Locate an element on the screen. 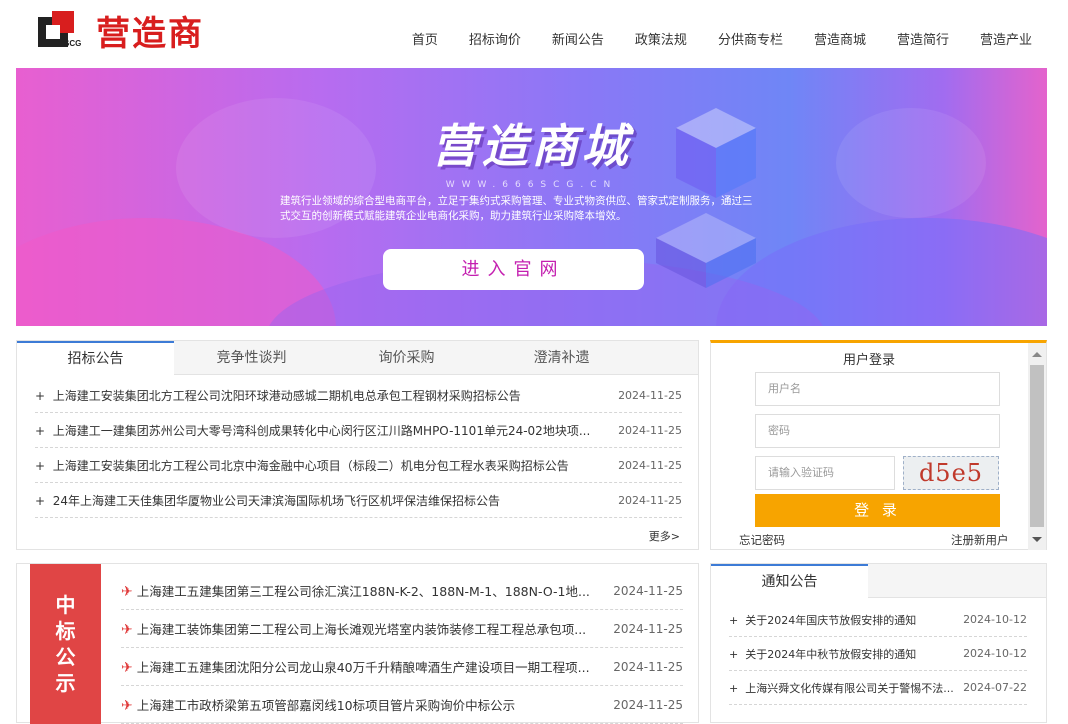 The image size is (1068, 724). password-input: 密码 is located at coordinates (877, 431).